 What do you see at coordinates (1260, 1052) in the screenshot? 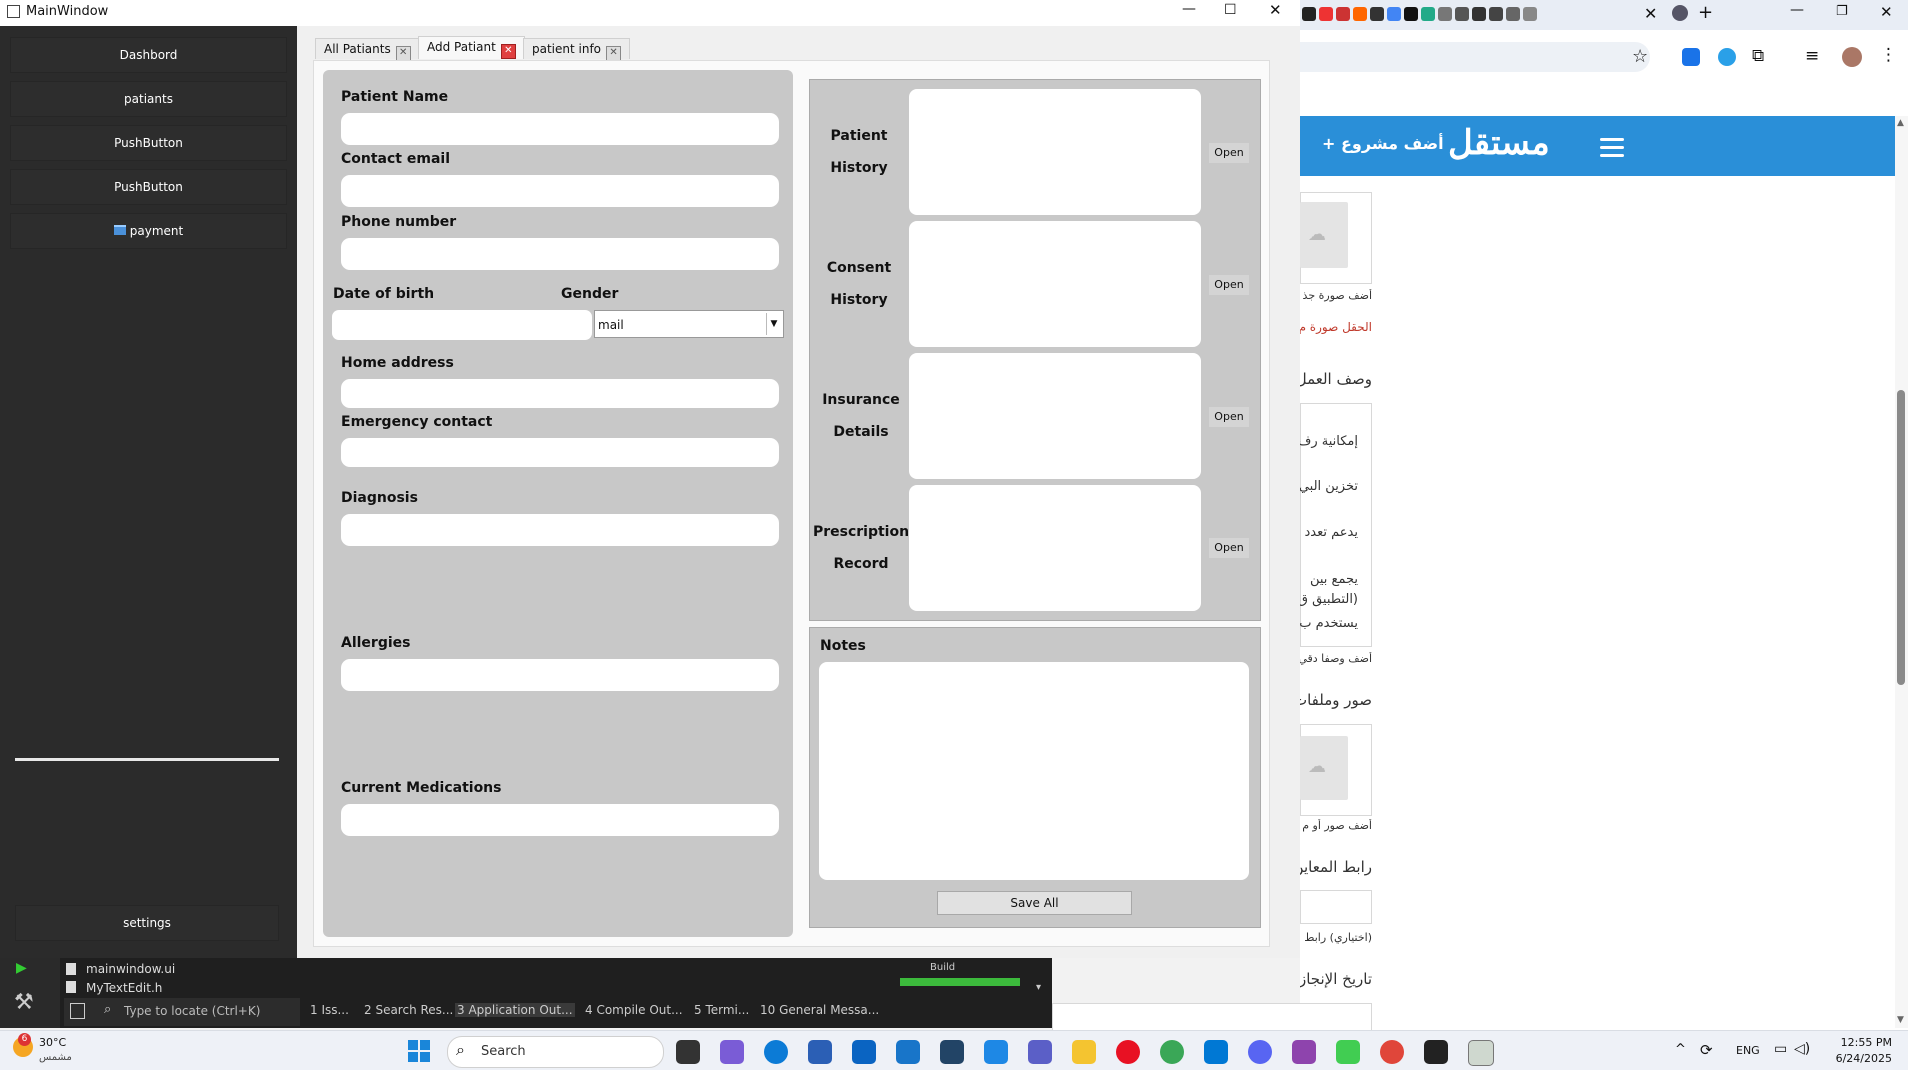
I see `discord-icon` at bounding box center [1260, 1052].